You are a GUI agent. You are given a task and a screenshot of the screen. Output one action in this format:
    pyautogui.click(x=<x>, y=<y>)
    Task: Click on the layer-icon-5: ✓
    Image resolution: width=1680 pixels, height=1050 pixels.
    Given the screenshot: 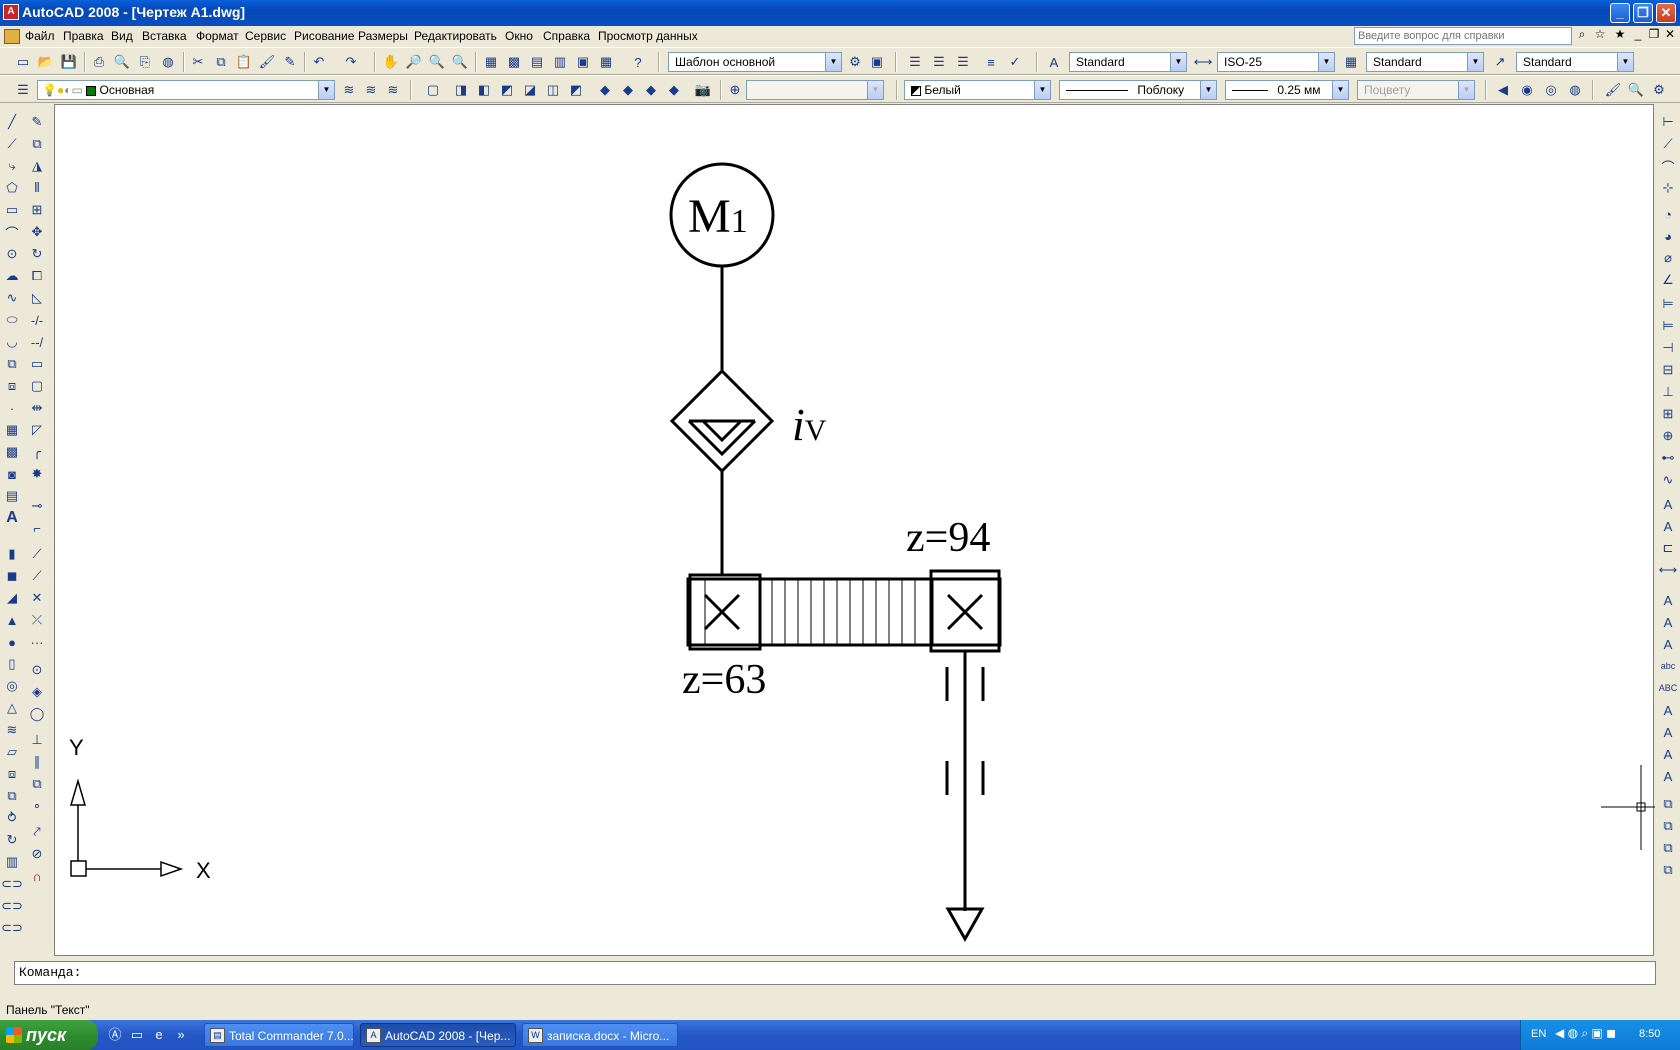 What is the action you would take?
    pyautogui.click(x=1015, y=62)
    